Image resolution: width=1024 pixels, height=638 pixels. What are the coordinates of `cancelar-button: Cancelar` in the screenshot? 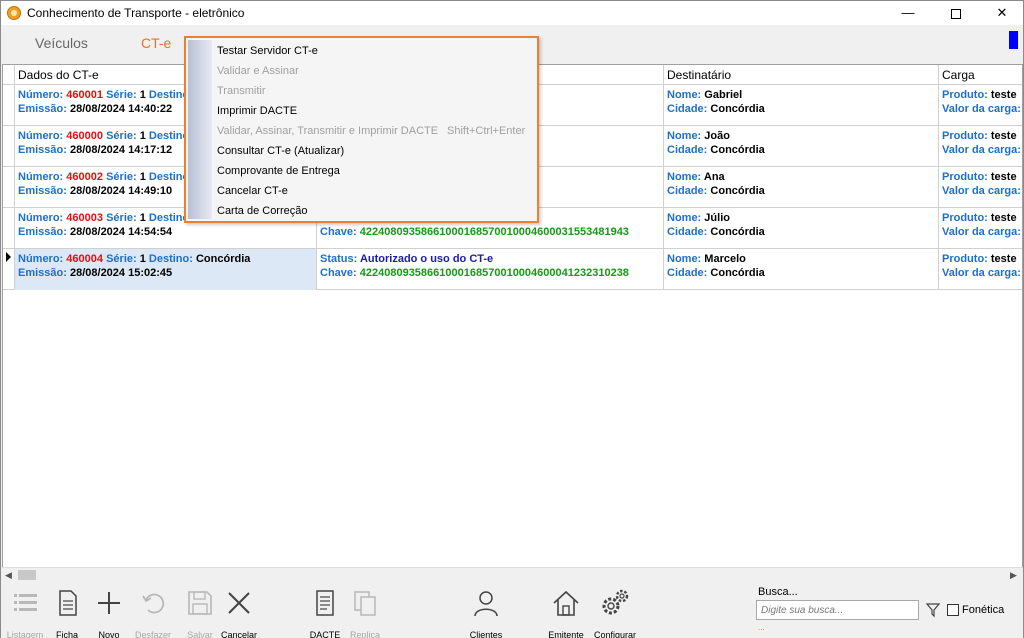 It's located at (239, 613).